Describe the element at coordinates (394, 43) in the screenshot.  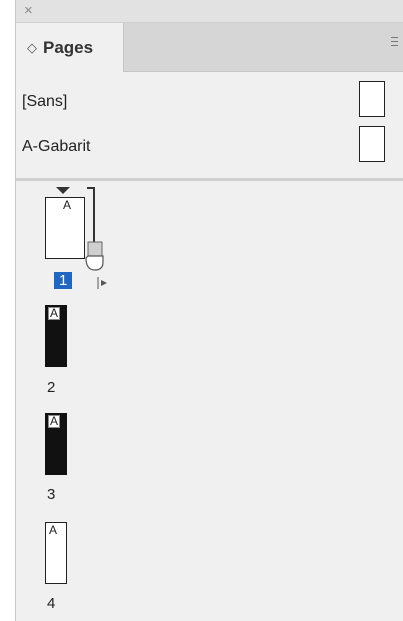
I see `panel-menu-icon` at that location.